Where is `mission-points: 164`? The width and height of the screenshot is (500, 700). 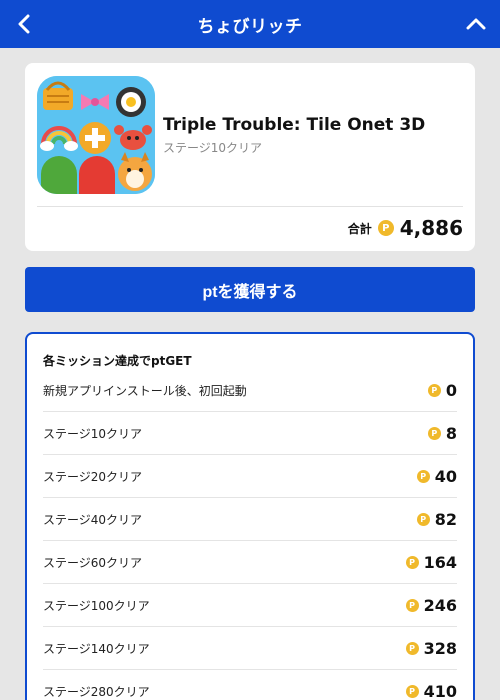 mission-points: 164 is located at coordinates (440, 562).